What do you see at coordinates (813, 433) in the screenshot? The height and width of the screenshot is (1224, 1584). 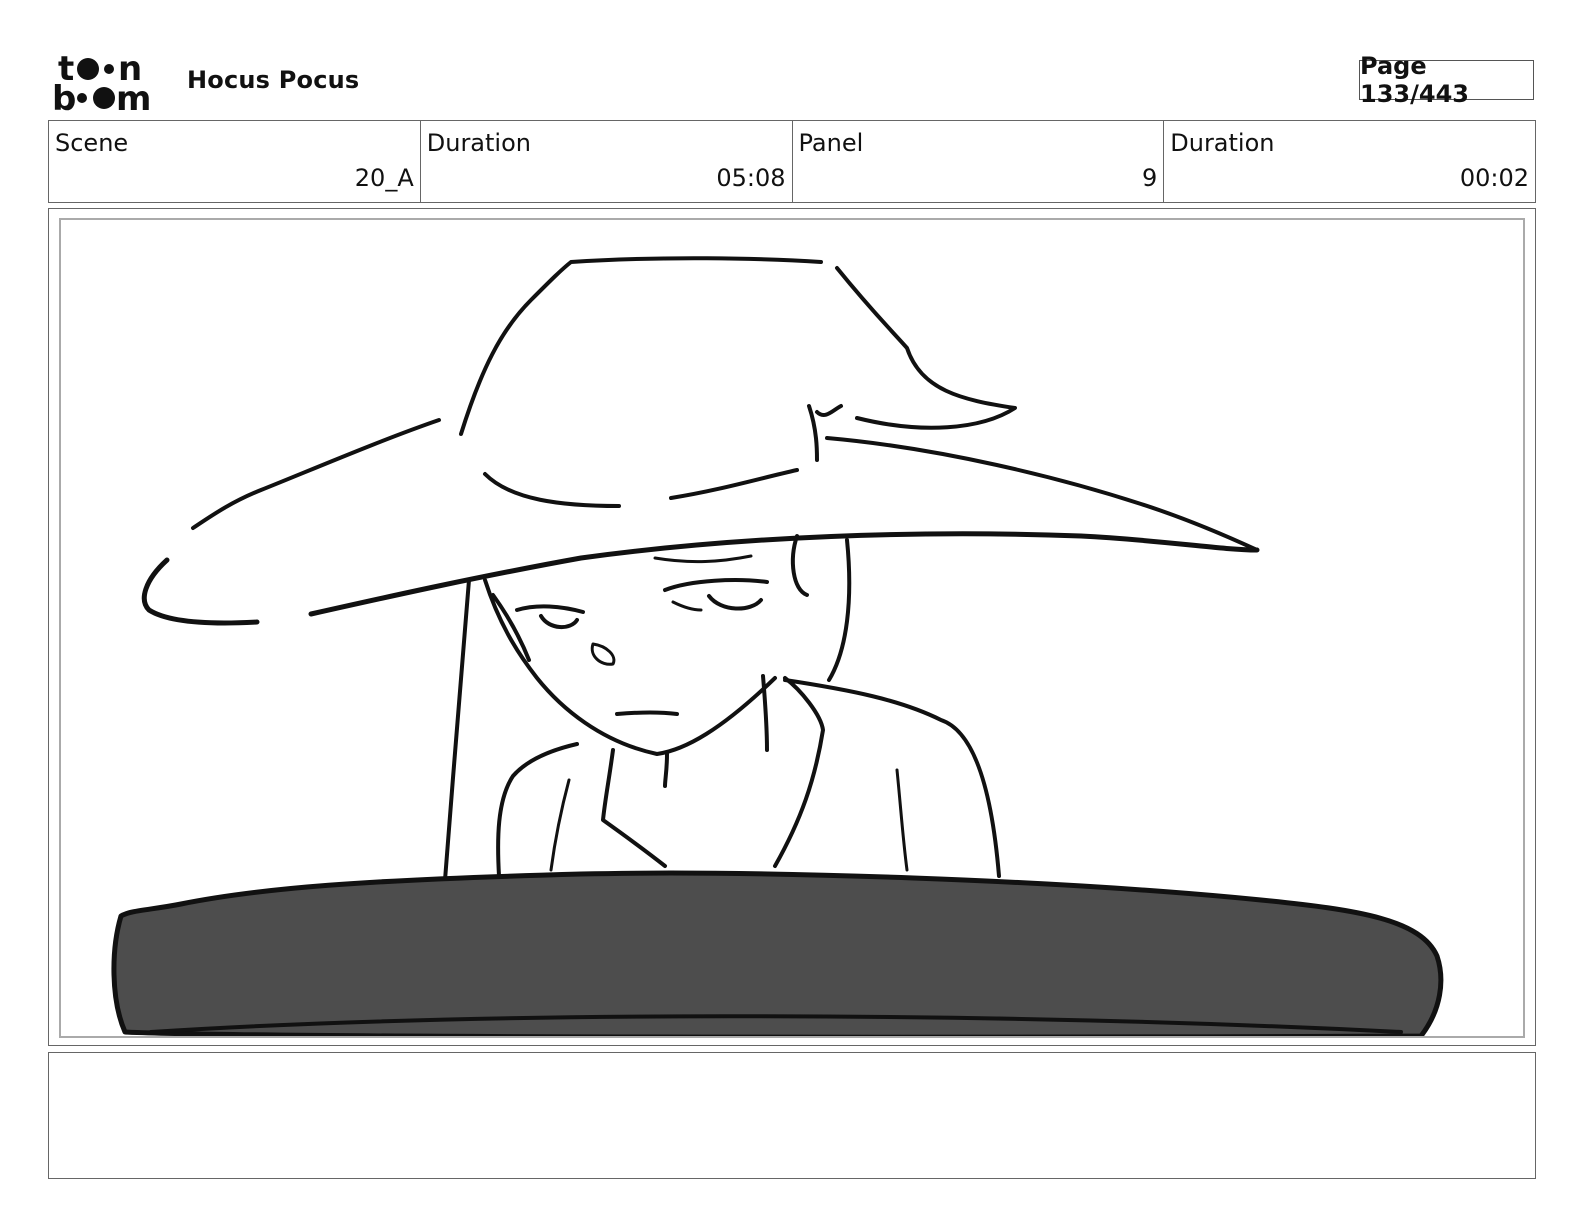 I see `hat-crown-fold` at bounding box center [813, 433].